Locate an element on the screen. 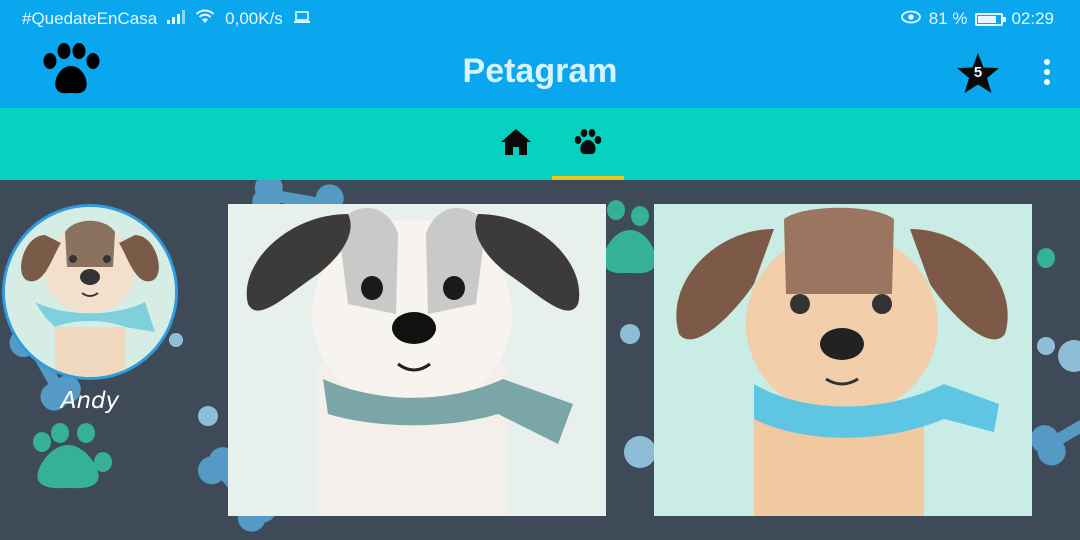  battery-icon is located at coordinates (991, 19).